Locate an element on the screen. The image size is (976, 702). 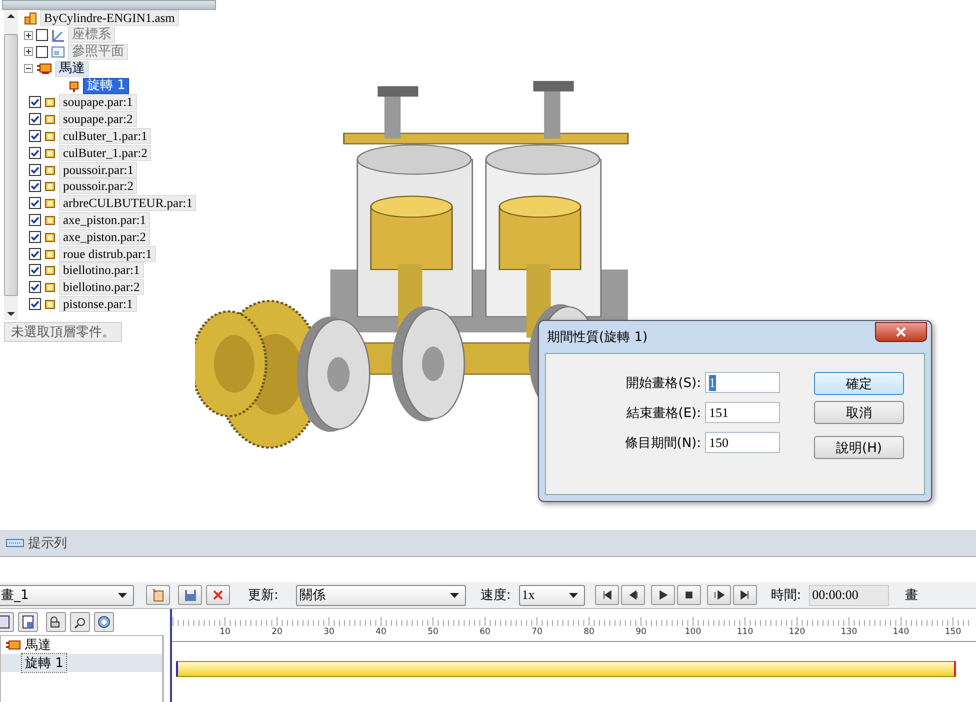
first-frame-icon is located at coordinates (606, 595).